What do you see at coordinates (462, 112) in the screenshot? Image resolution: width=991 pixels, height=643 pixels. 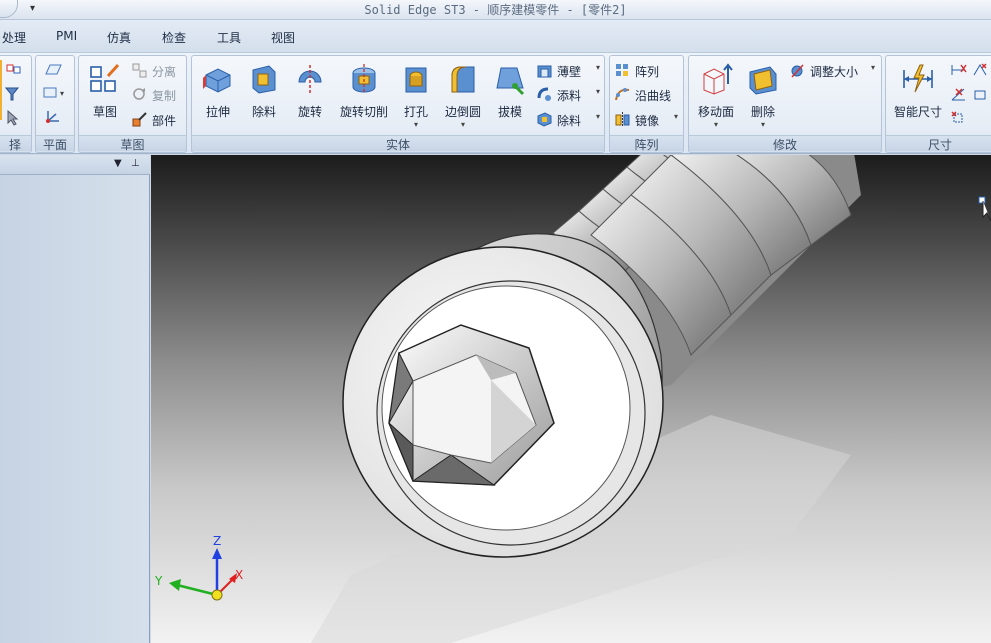 I see `round-label: 边倒圆` at bounding box center [462, 112].